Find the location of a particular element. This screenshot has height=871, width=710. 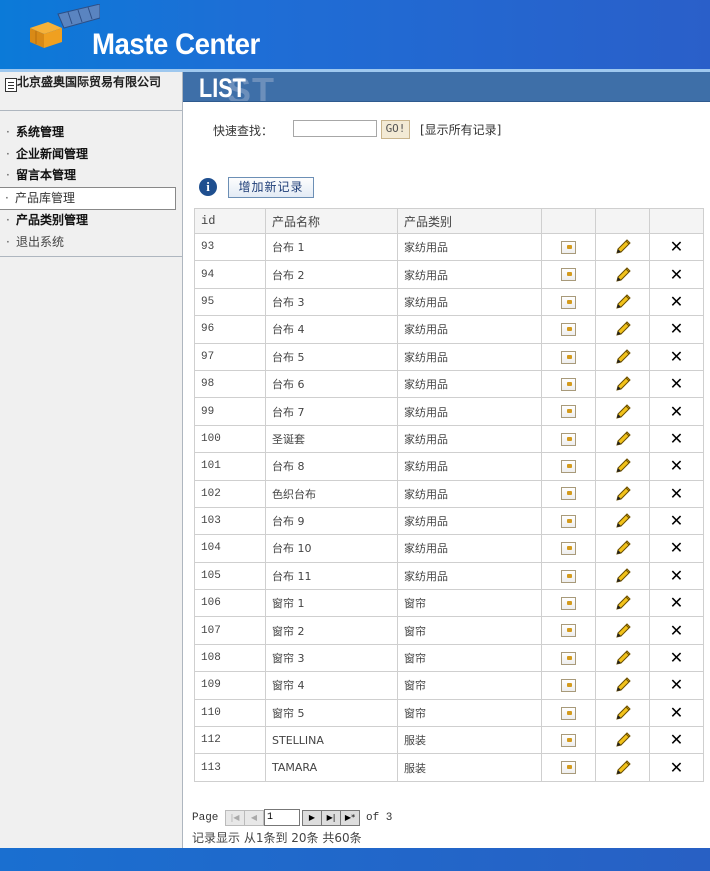

sidebar-item-logout: · 退出系统 is located at coordinates (91, 243).